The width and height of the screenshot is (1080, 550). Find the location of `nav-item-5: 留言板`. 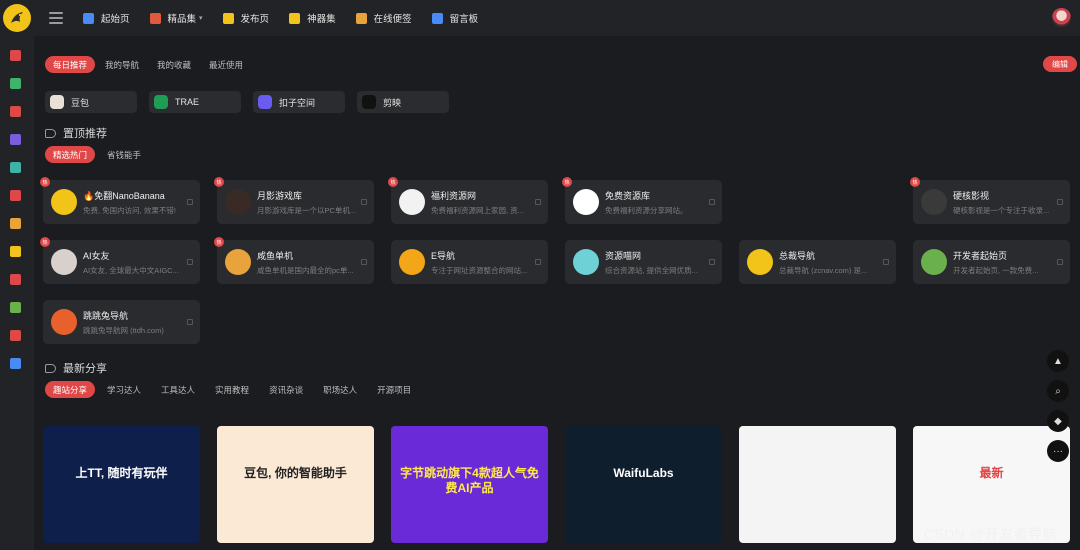

nav-item-5: 留言板 is located at coordinates (454, 18).